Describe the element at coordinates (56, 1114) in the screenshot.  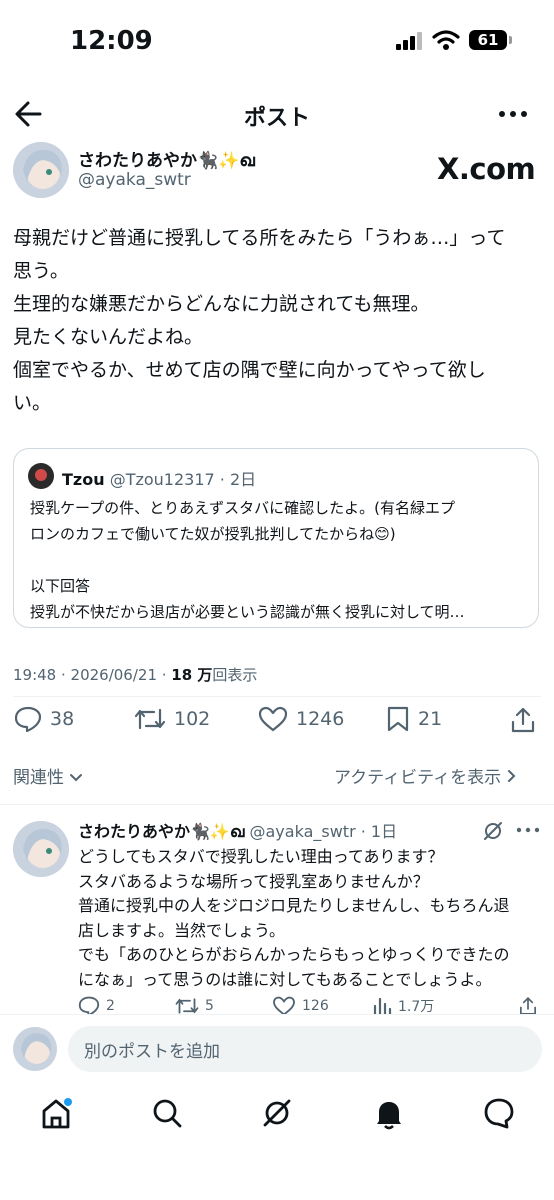
I see `home-icon` at that location.